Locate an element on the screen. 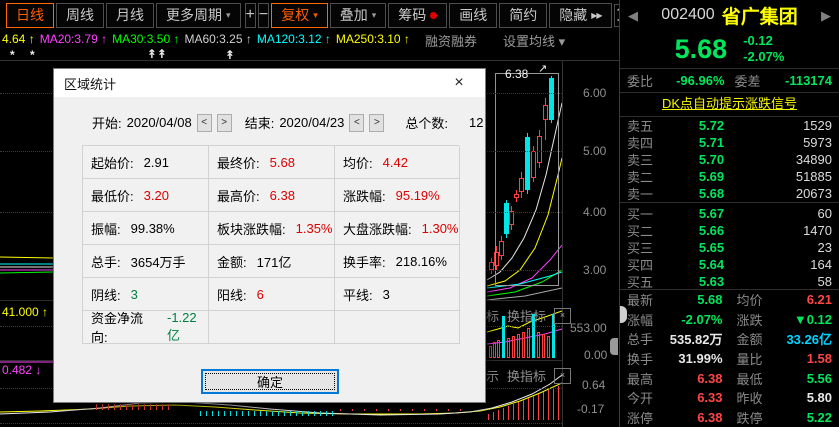 The height and width of the screenshot is (427, 839). signal-marker-icon: ↟↟ is located at coordinates (157, 54).